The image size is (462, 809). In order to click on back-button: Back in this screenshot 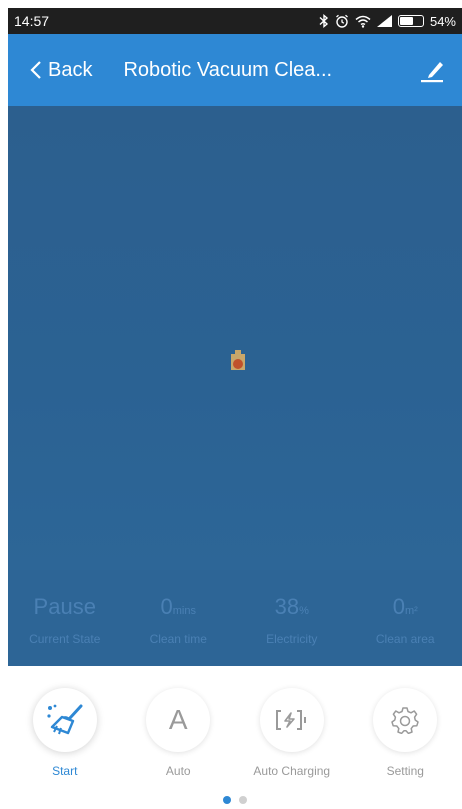, I will do `click(61, 70)`.